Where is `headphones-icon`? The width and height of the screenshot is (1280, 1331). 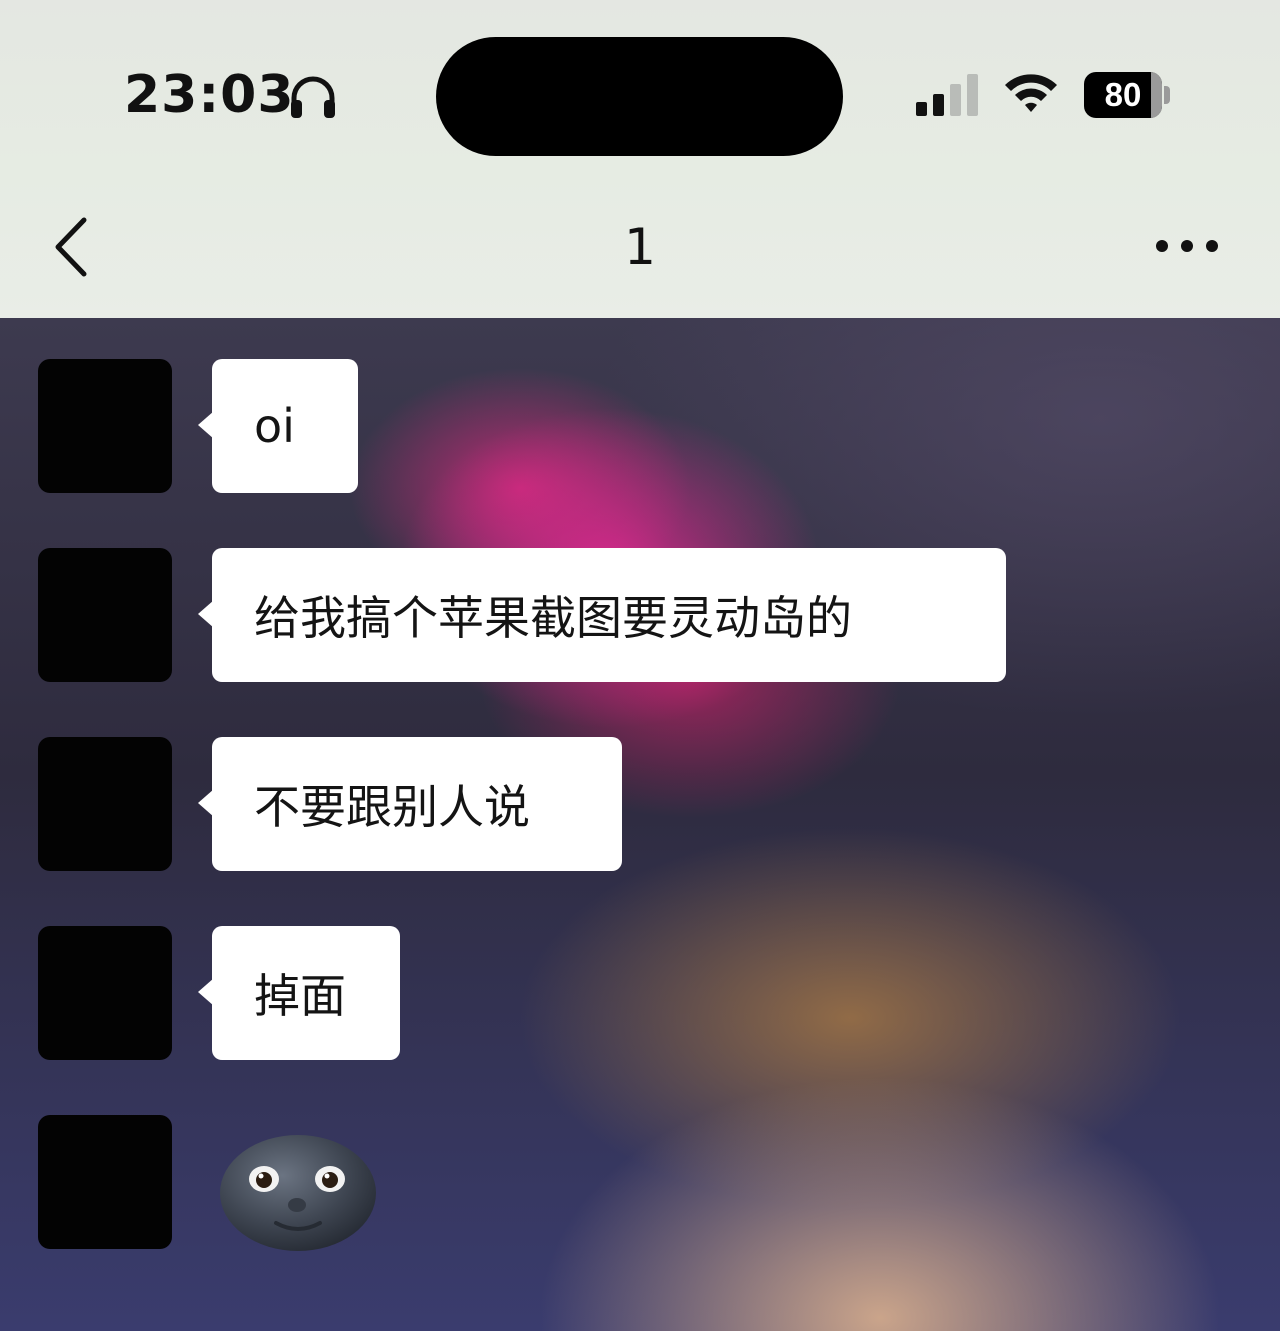
headphones-icon is located at coordinates (313, 97).